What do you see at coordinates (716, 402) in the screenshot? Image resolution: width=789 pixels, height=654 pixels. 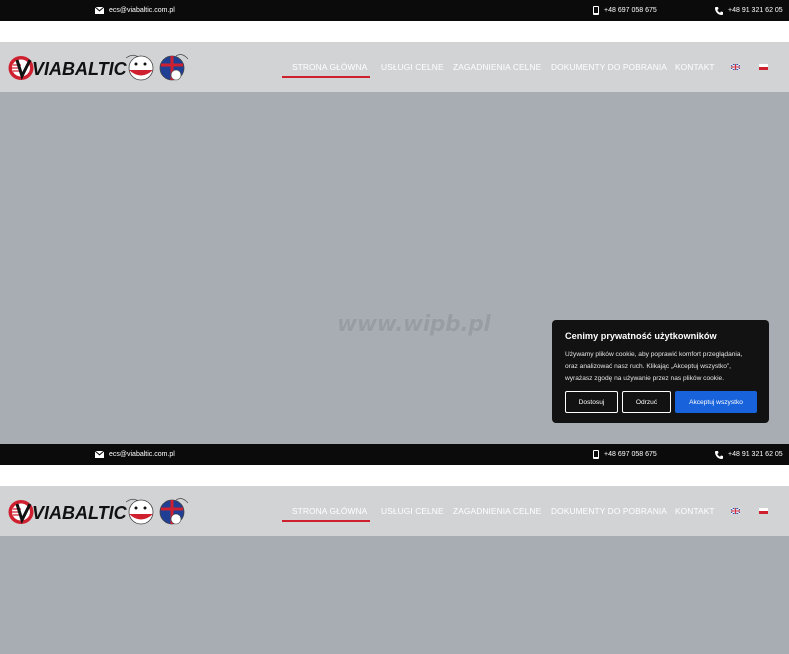 I see `accept-all-button: Akceptuj wszystko` at bounding box center [716, 402].